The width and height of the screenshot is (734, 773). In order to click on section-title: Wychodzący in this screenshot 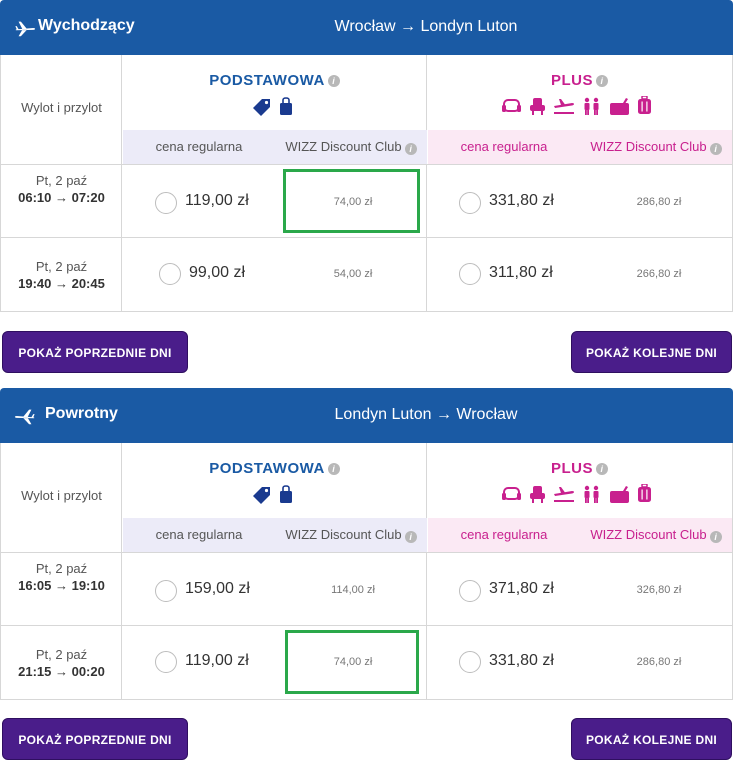, I will do `click(86, 25)`.